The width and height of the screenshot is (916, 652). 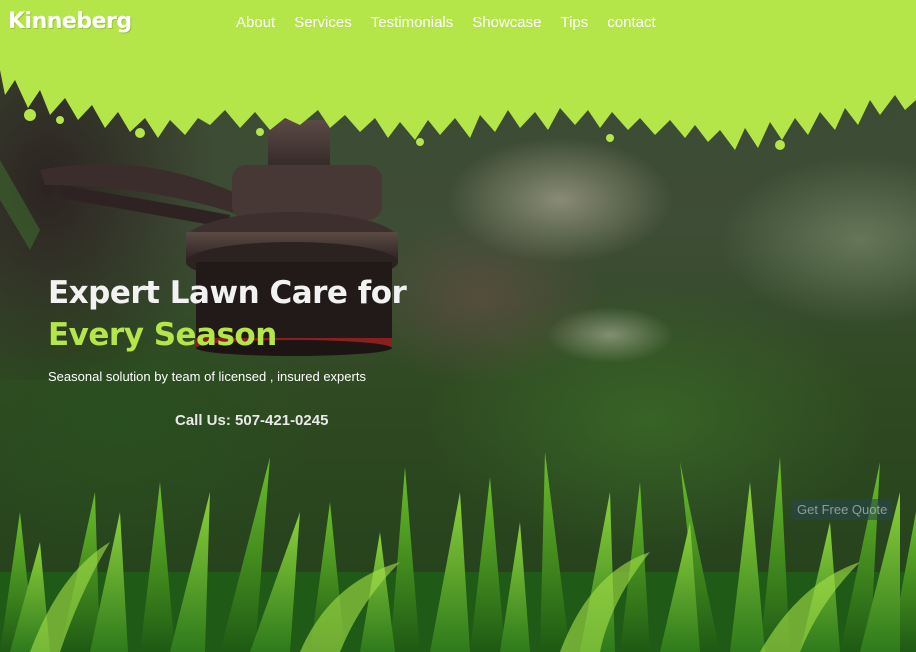 I want to click on nav-item-contact: contact, so click(x=631, y=22).